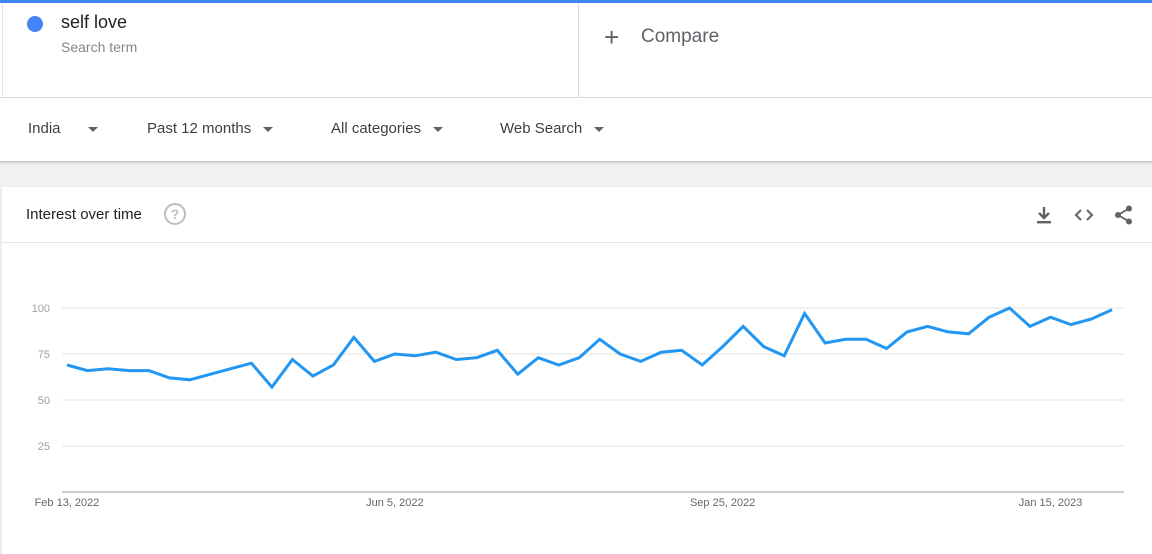 Image resolution: width=1152 pixels, height=554 pixels. I want to click on time-filter-label: Past 12 months, so click(199, 128).